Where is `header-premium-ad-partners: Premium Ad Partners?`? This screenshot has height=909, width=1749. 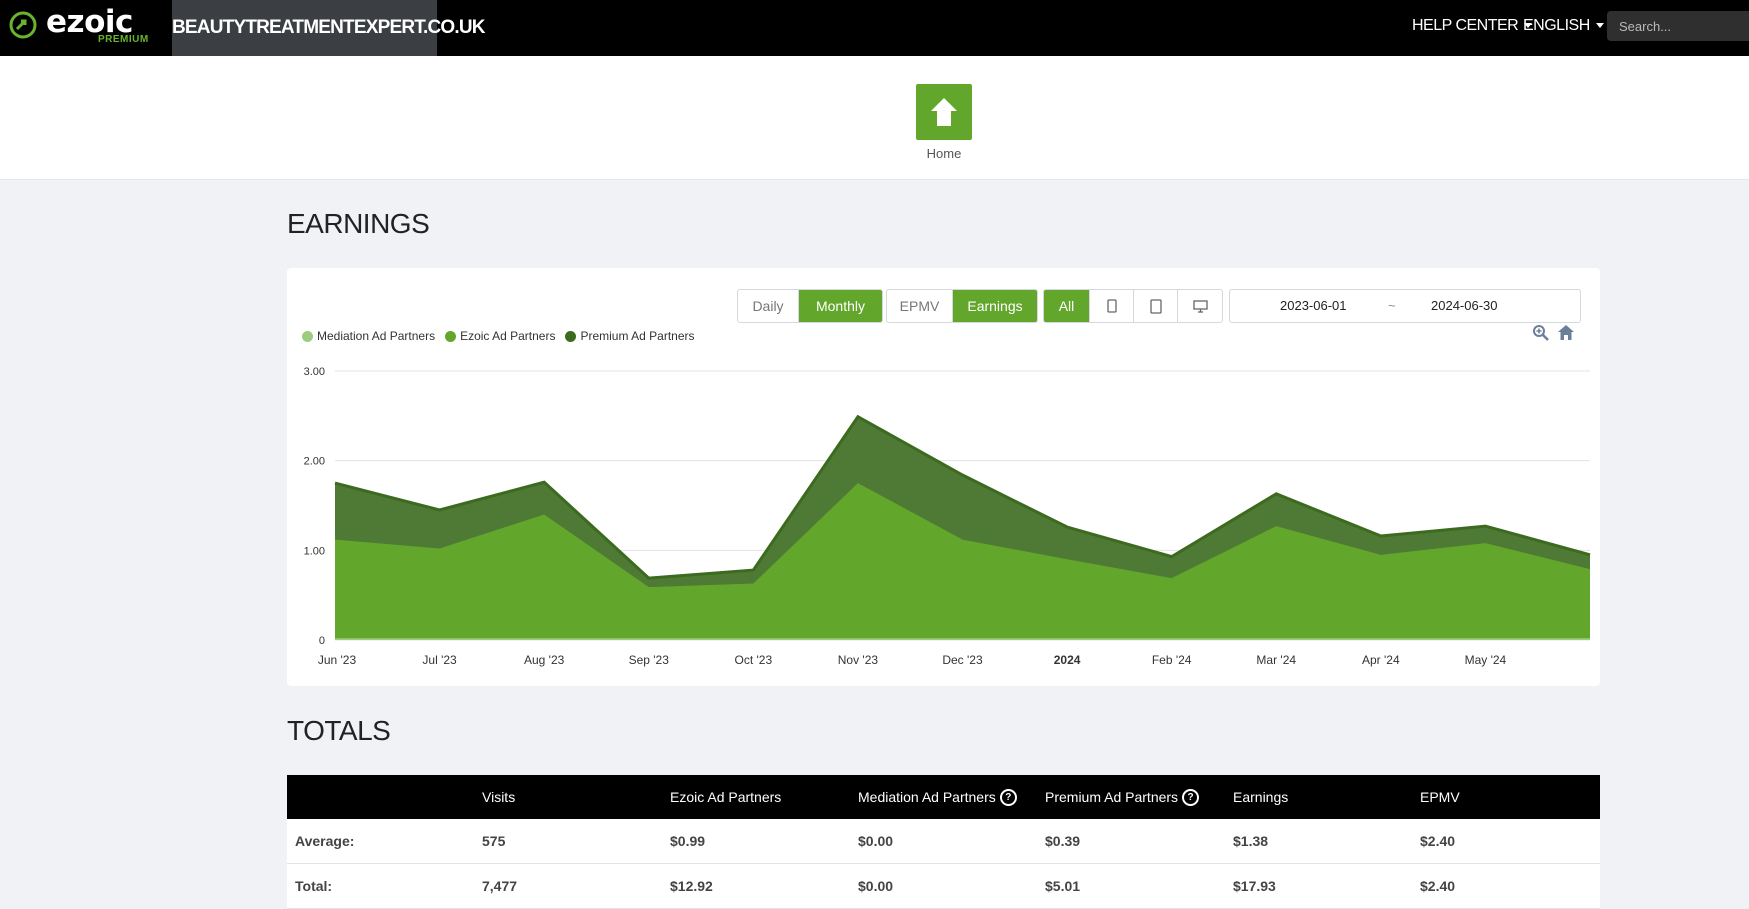
header-premium-ad-partners: Premium Ad Partners? is located at coordinates (1122, 797).